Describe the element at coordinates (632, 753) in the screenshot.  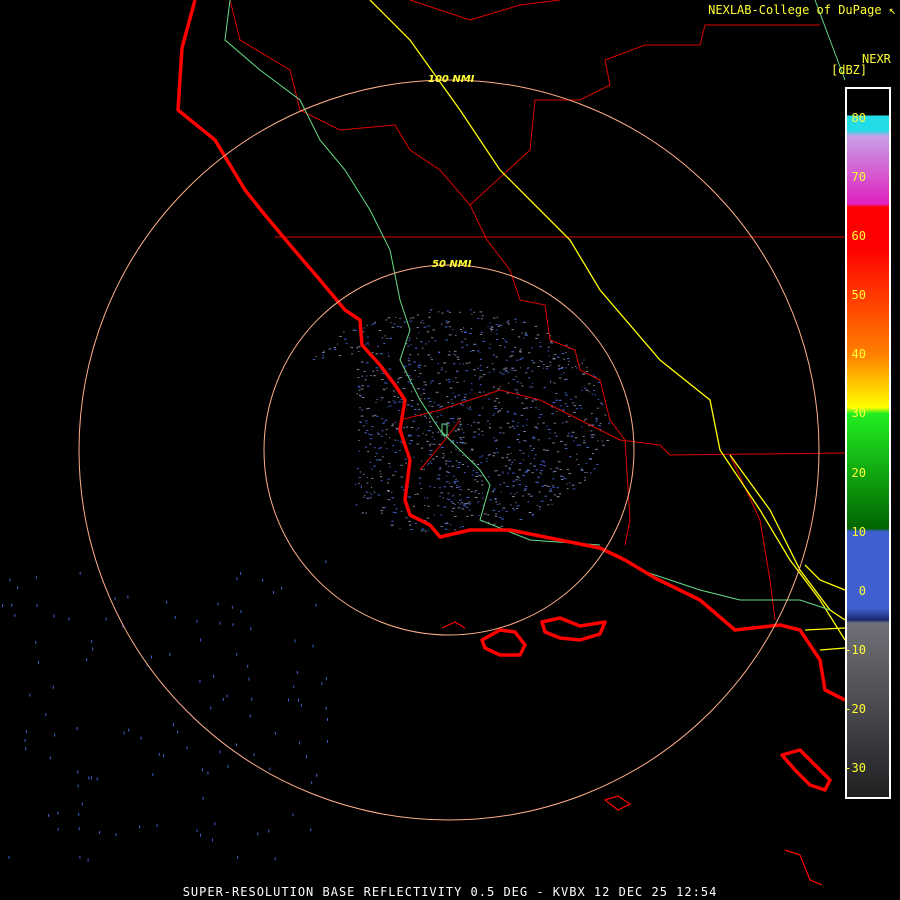
I see `small-islands` at that location.